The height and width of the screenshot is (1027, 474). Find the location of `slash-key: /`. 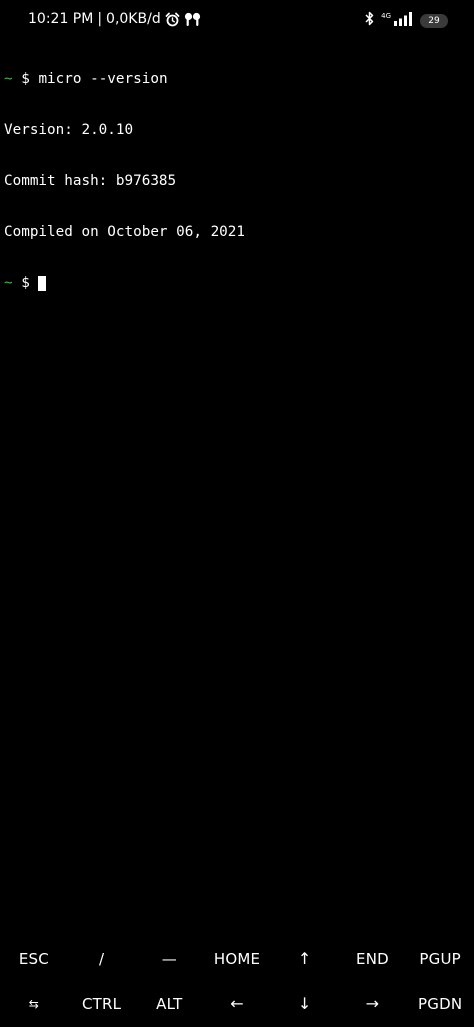

slash-key: / is located at coordinates (102, 958).